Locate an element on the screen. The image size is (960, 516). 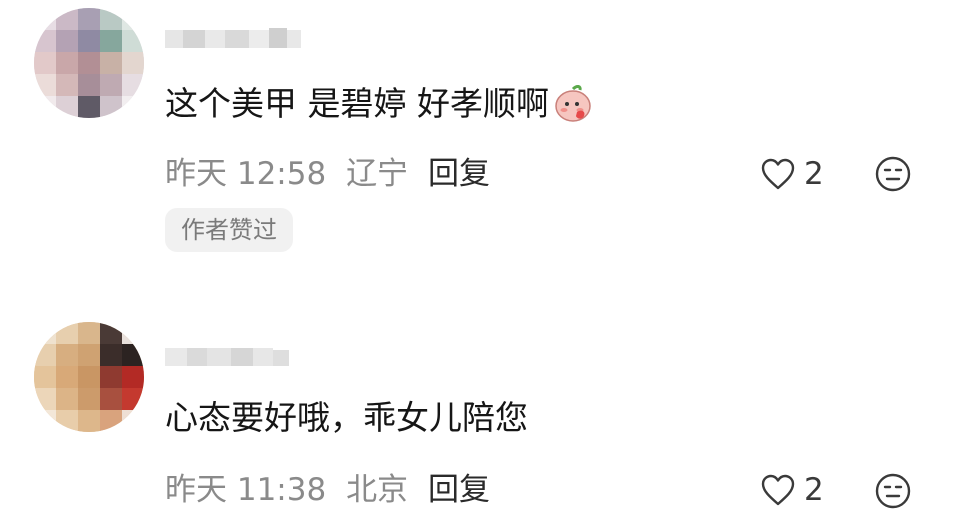
comment-text: 这个美甲 是碧婷 好孝顺啊 is located at coordinates (379, 107).